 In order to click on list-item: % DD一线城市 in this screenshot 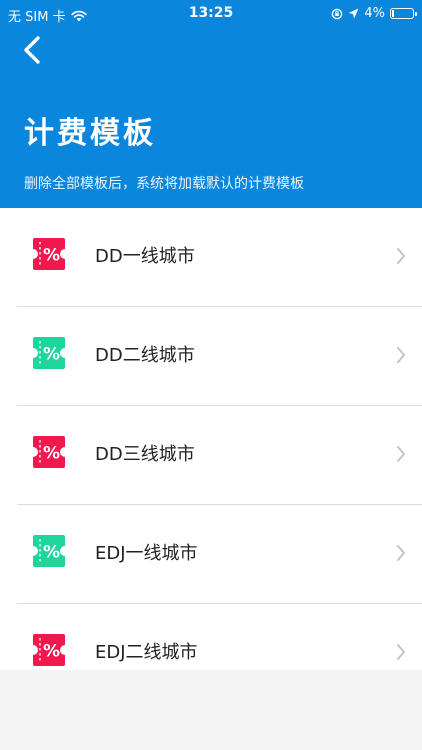, I will do `click(219, 257)`.